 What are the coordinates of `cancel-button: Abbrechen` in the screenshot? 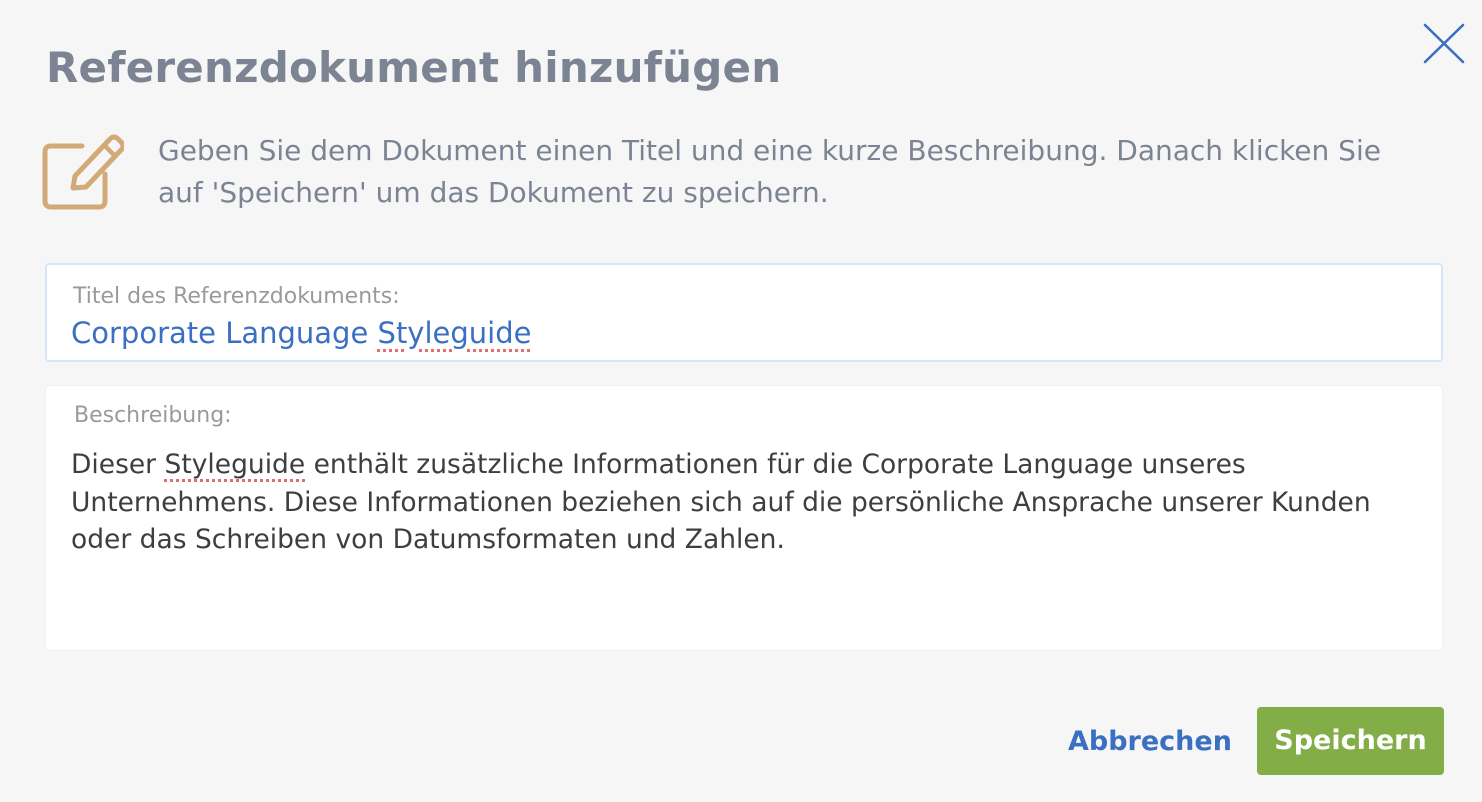 It's located at (1150, 742).